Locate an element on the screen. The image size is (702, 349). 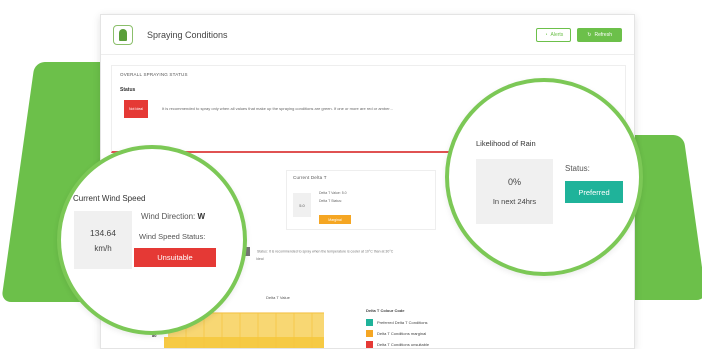
legend-label: Delta T Conditions marginal is located at coordinates (402, 333).